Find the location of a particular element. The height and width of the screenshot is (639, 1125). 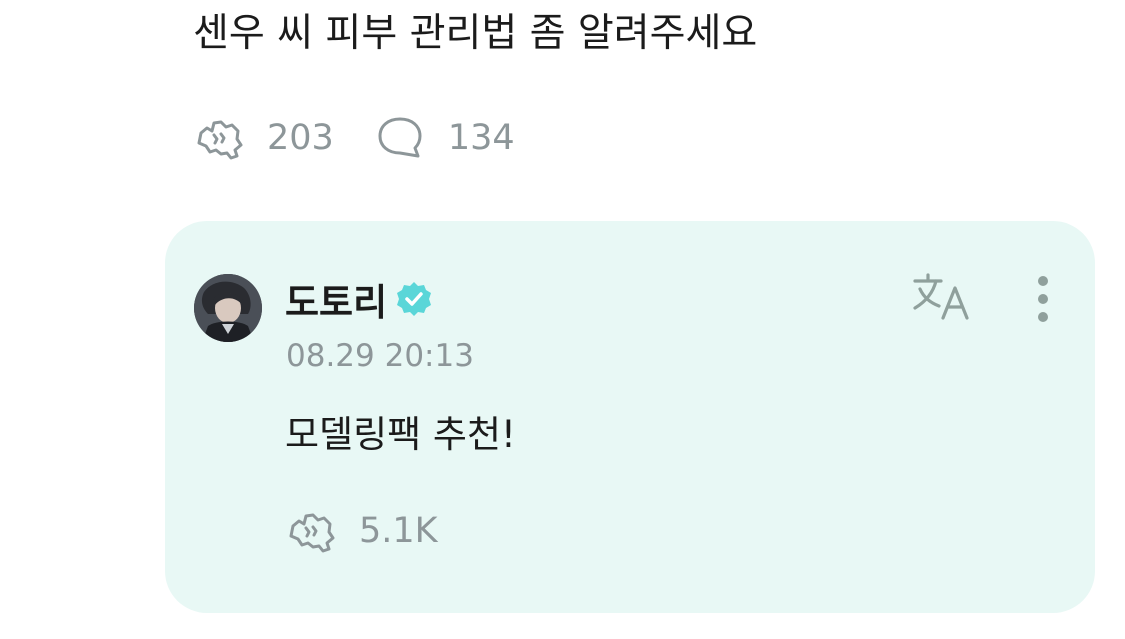

post-comment-count: 134 is located at coordinates (481, 138).